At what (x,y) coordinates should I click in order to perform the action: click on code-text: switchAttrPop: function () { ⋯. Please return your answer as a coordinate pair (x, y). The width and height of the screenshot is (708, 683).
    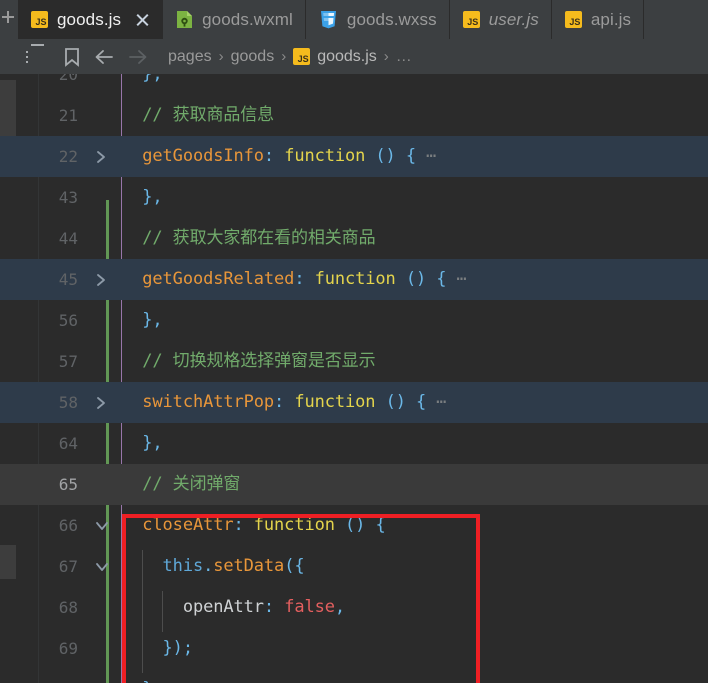
    Looking at the image, I should click on (284, 402).